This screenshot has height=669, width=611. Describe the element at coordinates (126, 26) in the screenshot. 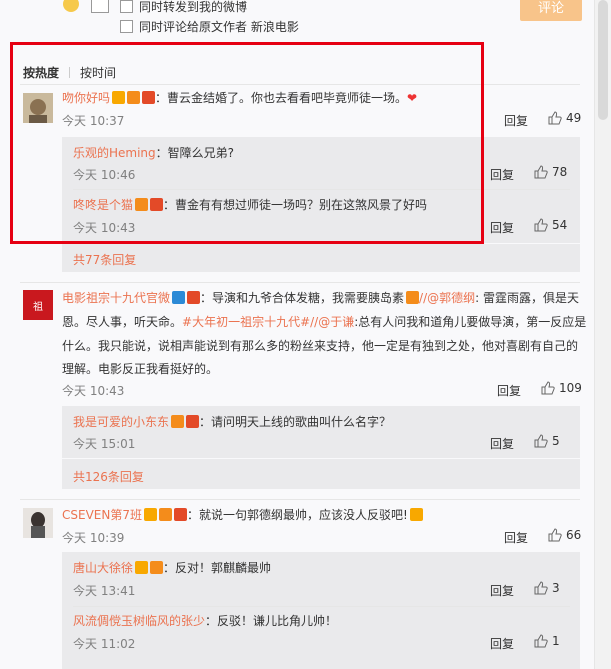

I see `comment-origin-checkbox` at that location.